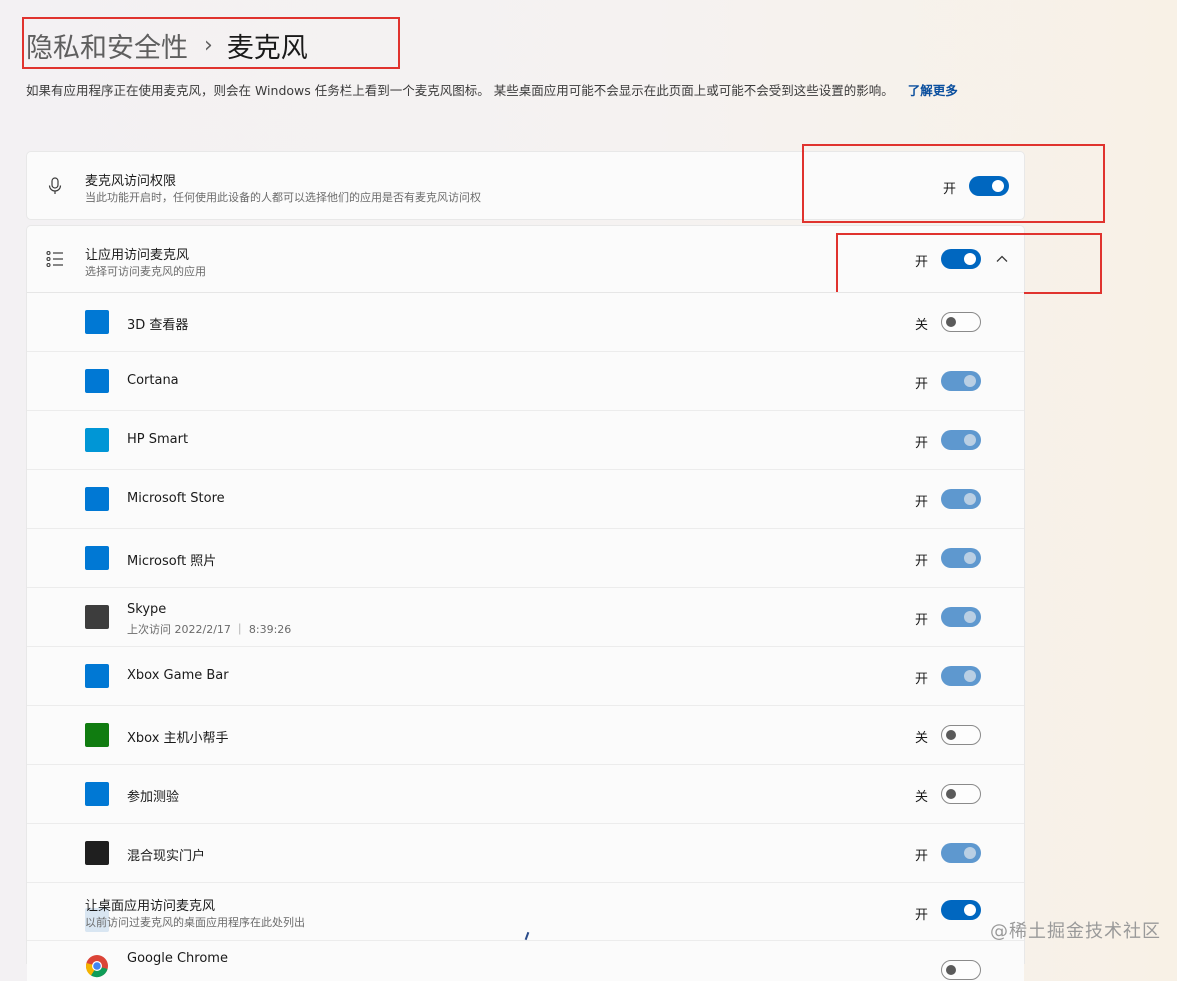  Describe the element at coordinates (1075, 931) in the screenshot. I see `watermark: @稀土掘金技术社区` at that location.